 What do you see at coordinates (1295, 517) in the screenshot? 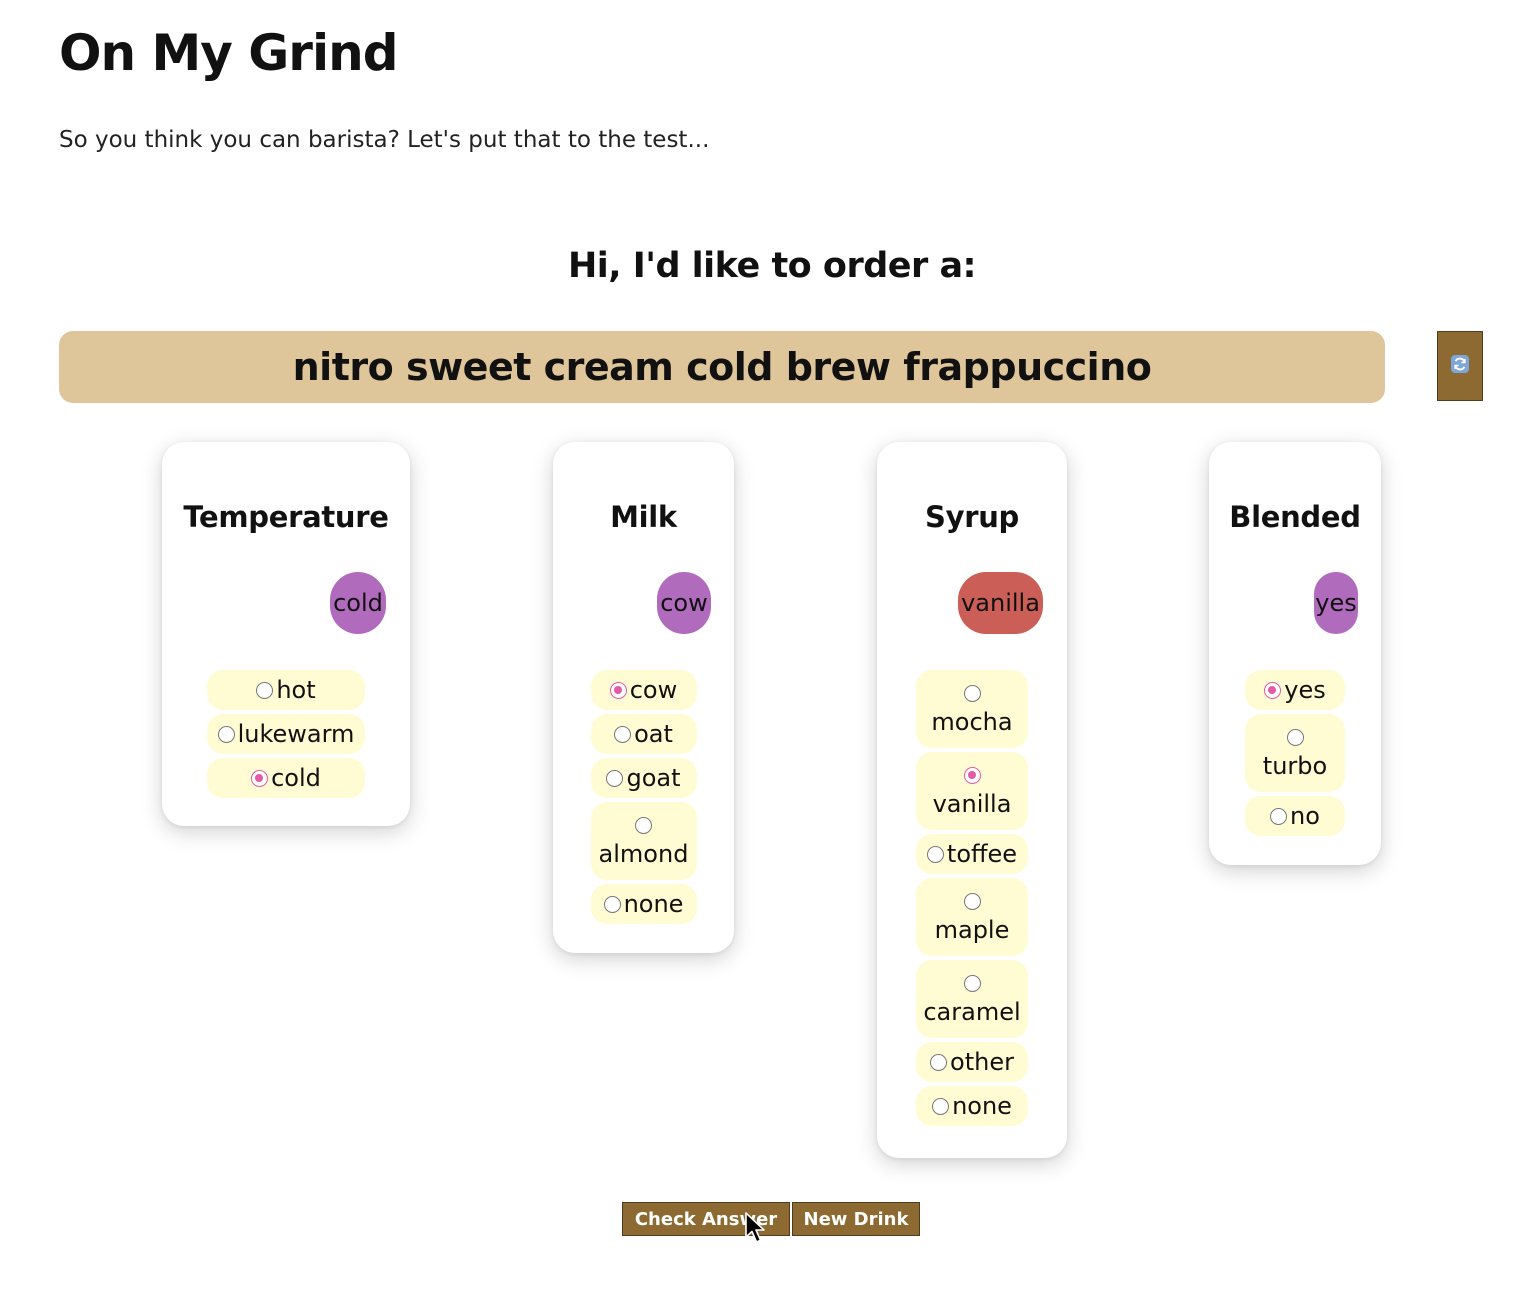
I see `blended-card-title: Blended` at bounding box center [1295, 517].